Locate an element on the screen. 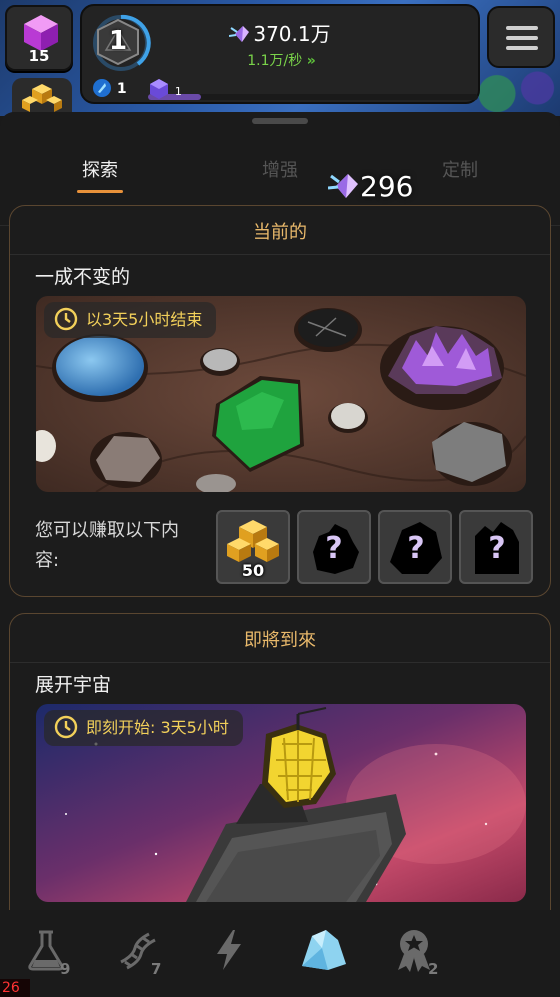 The image size is (560, 997). blue-crystal-icon is located at coordinates (102, 88).